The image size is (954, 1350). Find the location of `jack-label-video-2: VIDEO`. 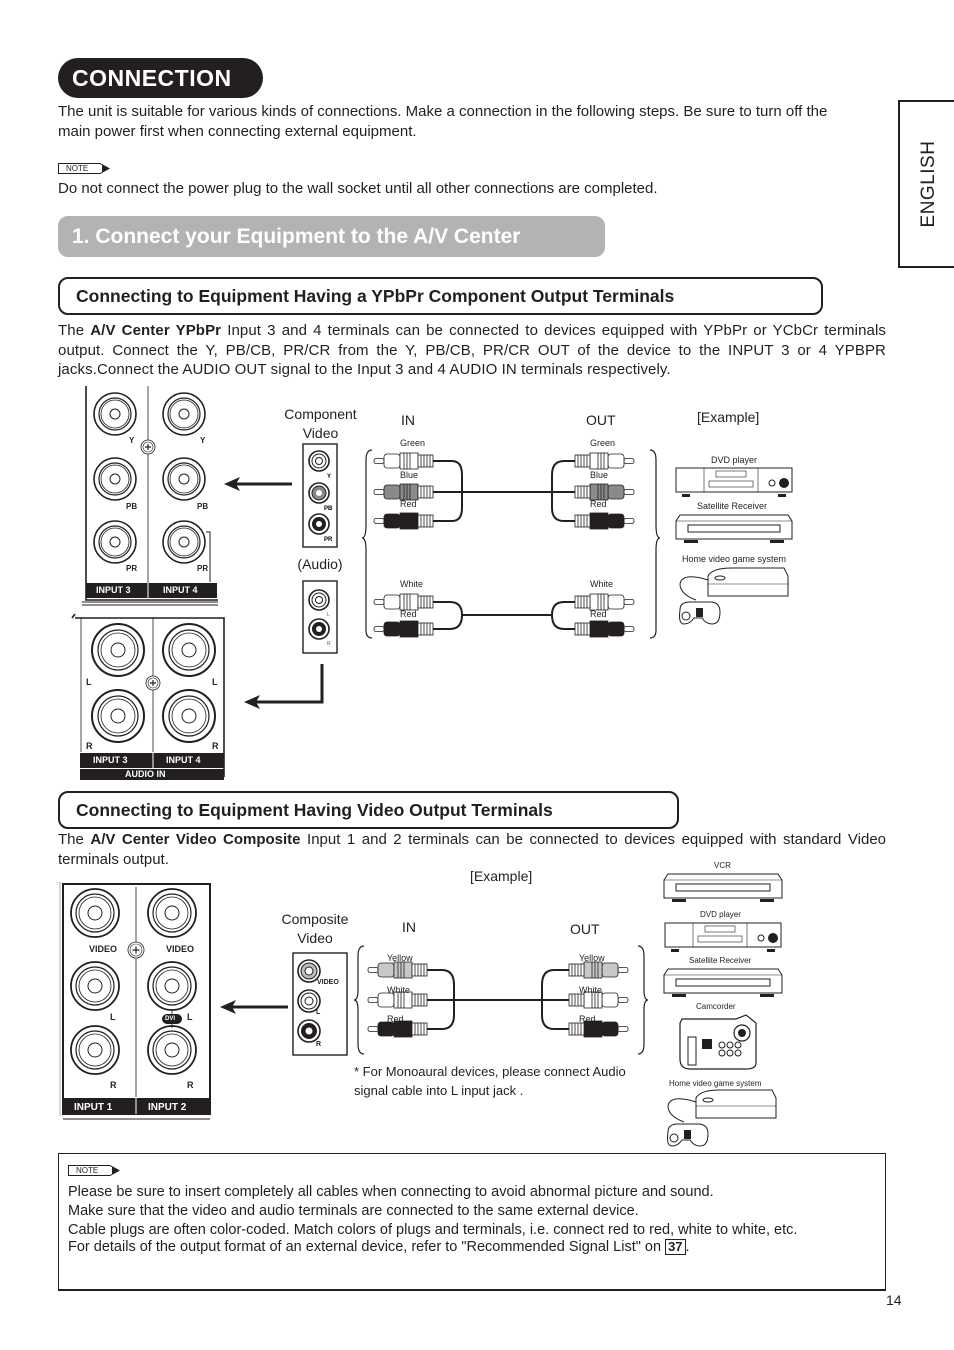

jack-label-video-2: VIDEO is located at coordinates (180, 949).